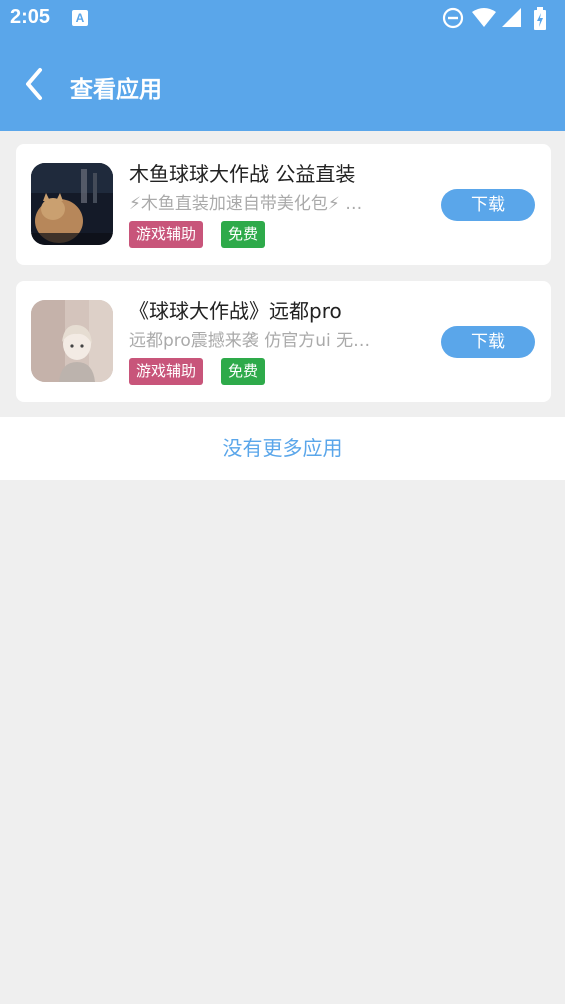 The width and height of the screenshot is (565, 1004). What do you see at coordinates (511, 17) in the screenshot?
I see `signal-icon` at bounding box center [511, 17].